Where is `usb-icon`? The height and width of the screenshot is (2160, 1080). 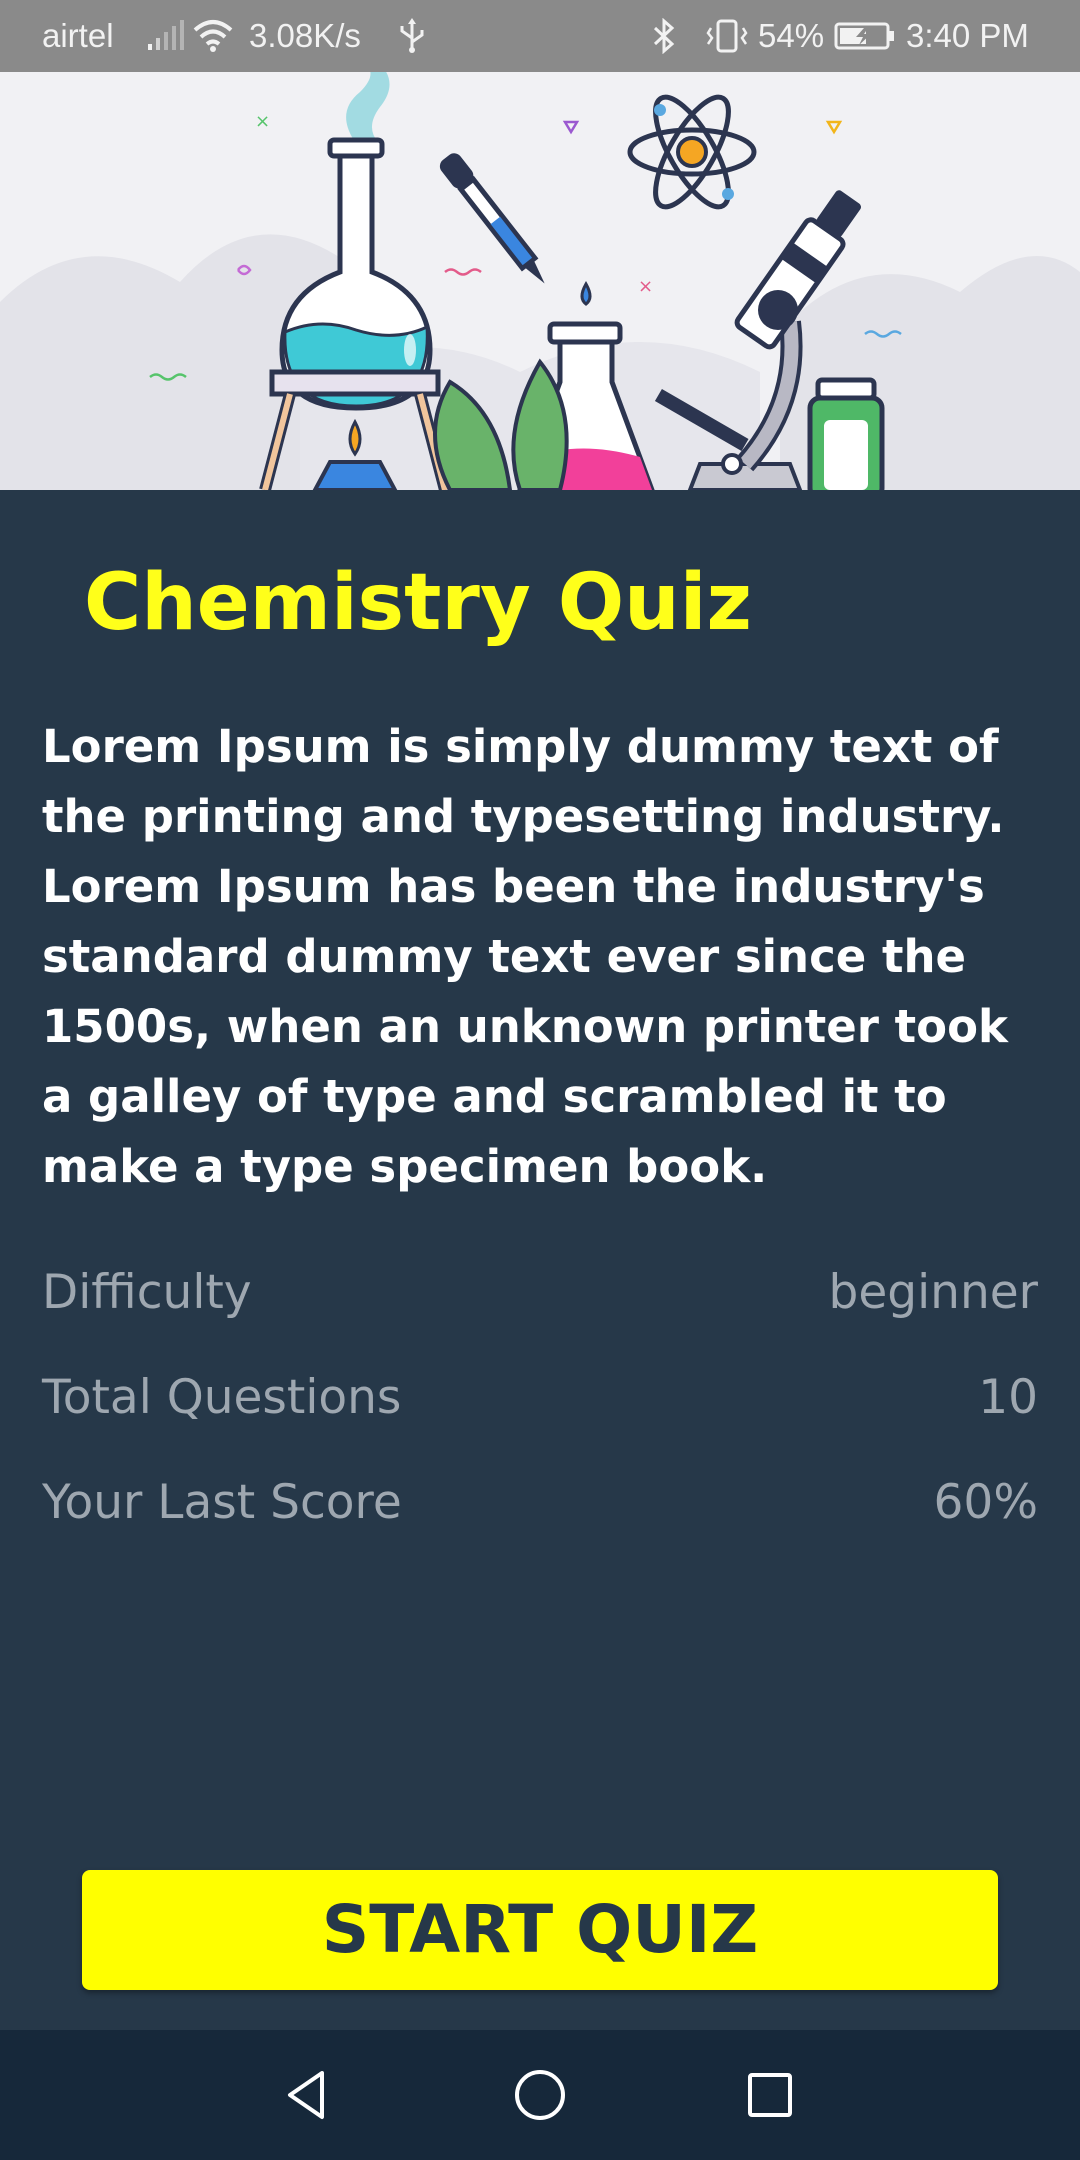 usb-icon is located at coordinates (412, 35).